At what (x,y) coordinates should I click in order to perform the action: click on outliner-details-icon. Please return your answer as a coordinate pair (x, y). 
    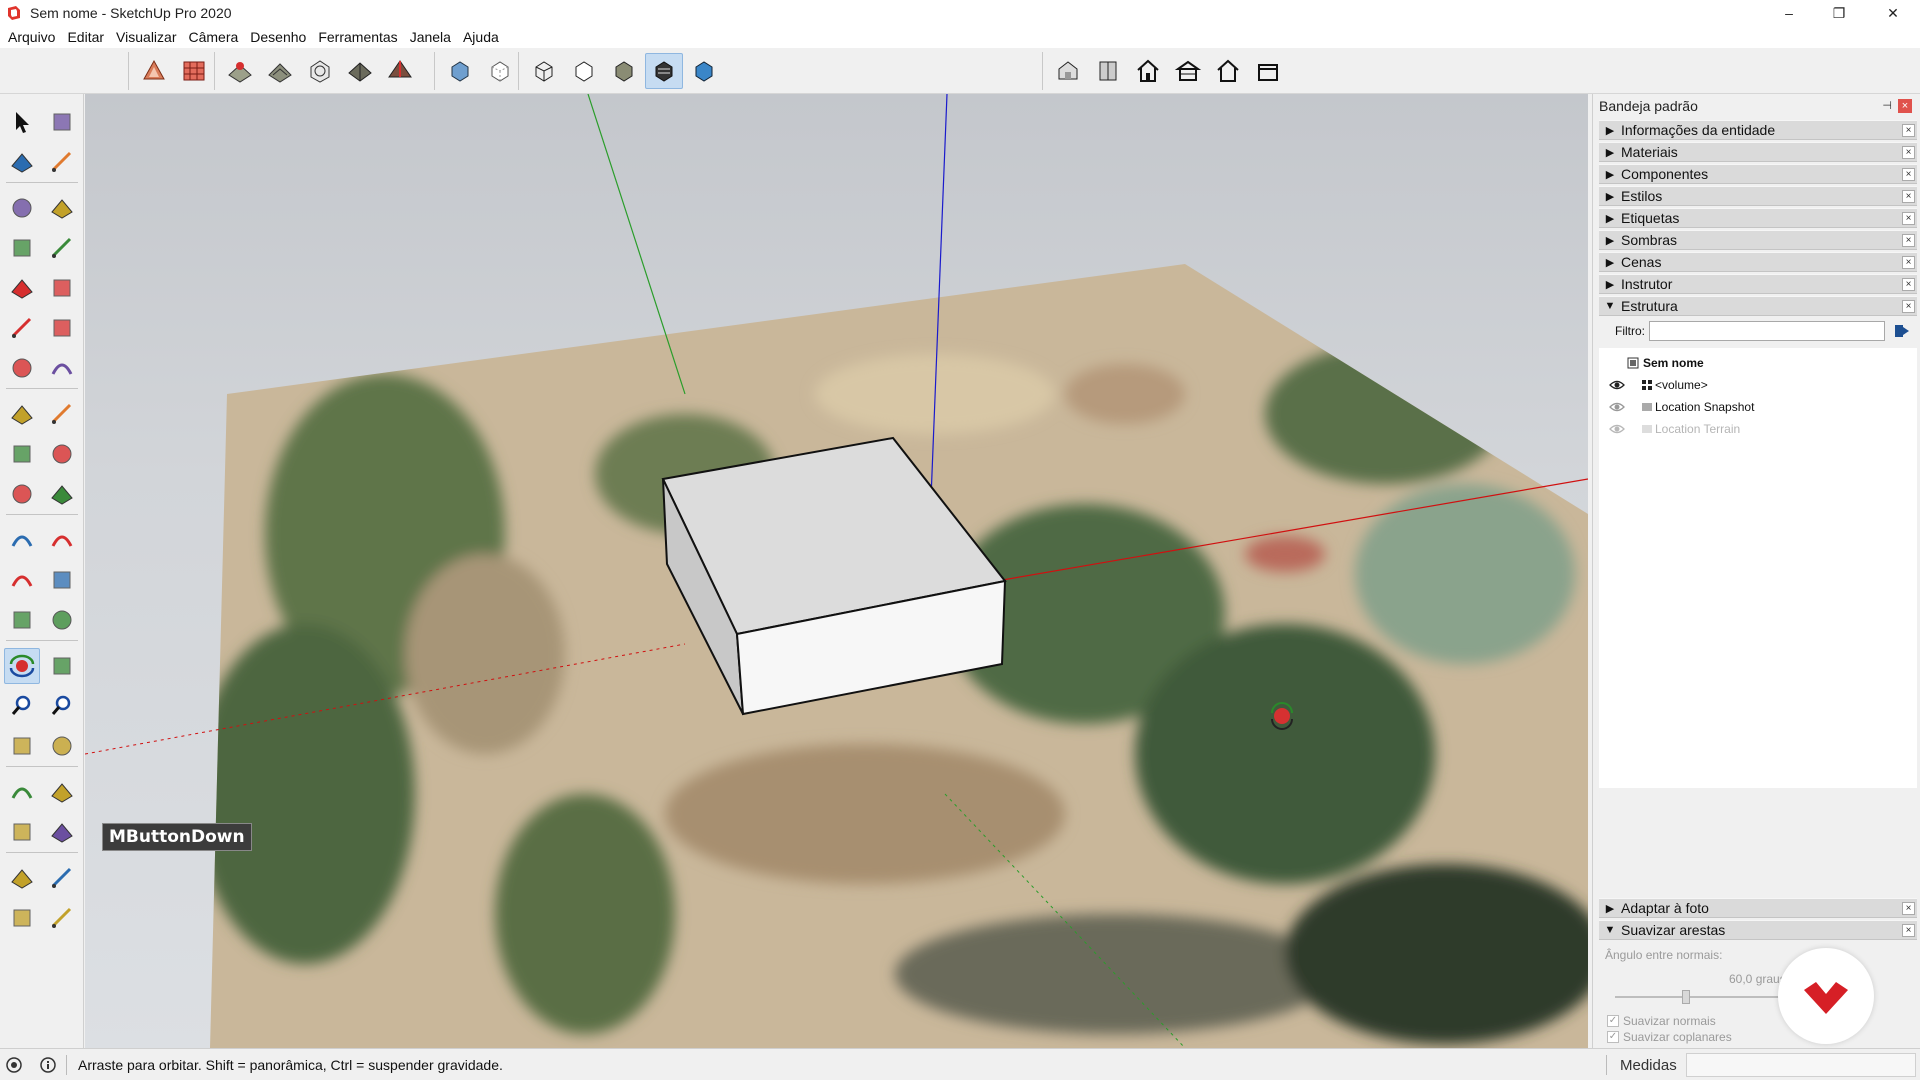
    Looking at the image, I should click on (1902, 331).